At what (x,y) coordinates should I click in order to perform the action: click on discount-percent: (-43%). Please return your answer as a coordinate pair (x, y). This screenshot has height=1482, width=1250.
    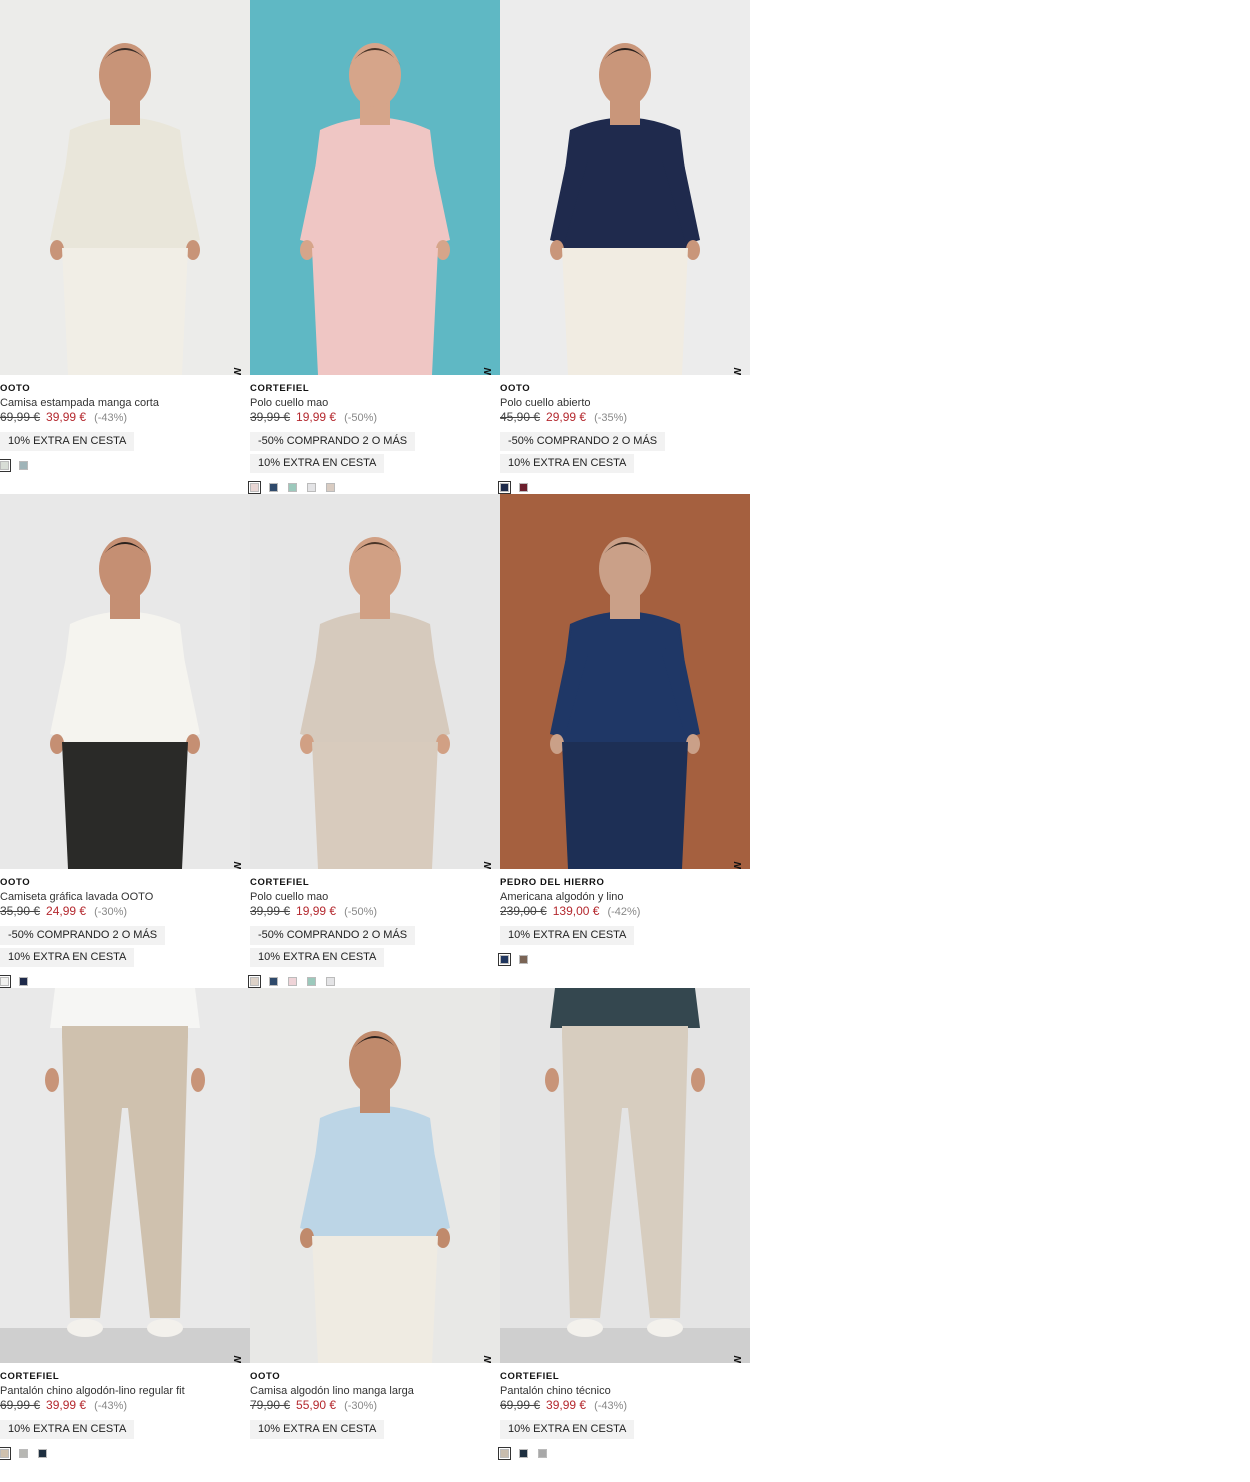
    Looking at the image, I should click on (611, 1406).